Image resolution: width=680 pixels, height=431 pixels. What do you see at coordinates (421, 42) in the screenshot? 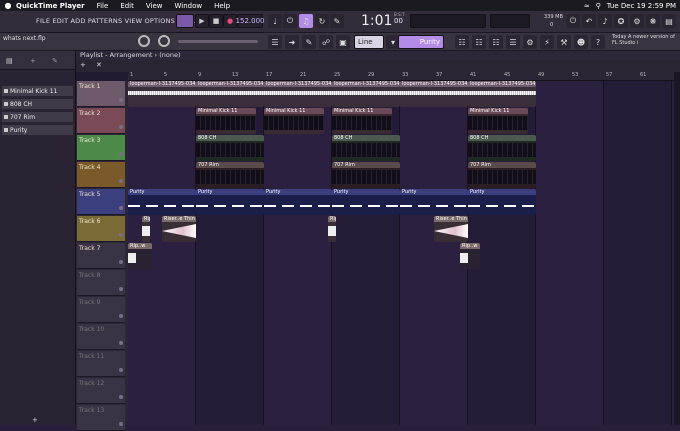
I see `pattern-select: Purity` at bounding box center [421, 42].